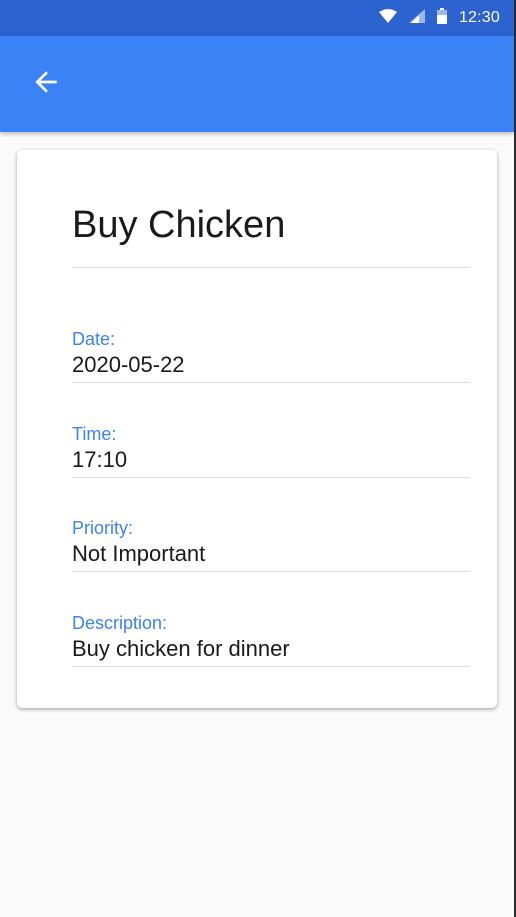 The width and height of the screenshot is (516, 917). What do you see at coordinates (271, 355) in the screenshot?
I see `date-field: Date: 2020-05-22` at bounding box center [271, 355].